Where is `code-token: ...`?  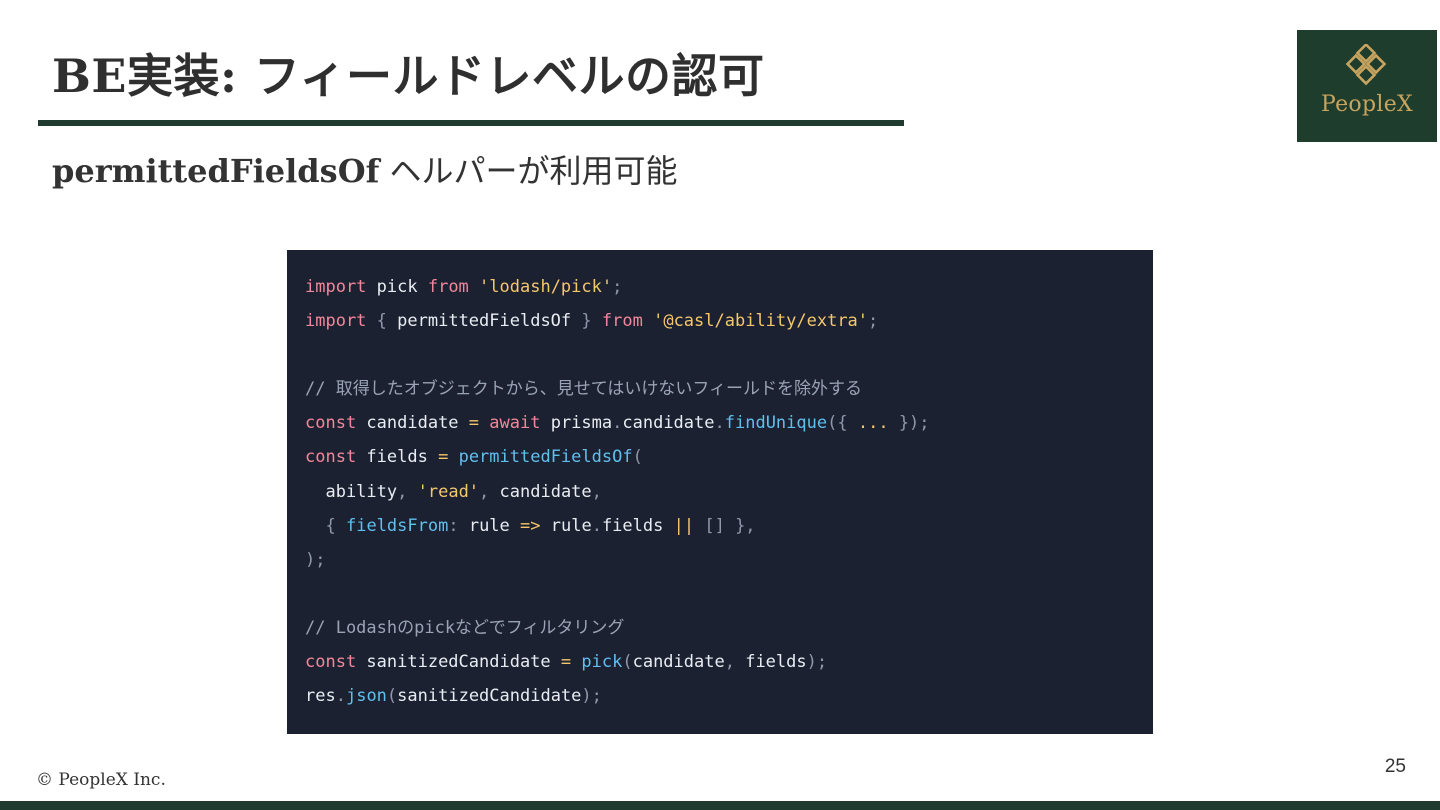 code-token: ... is located at coordinates (873, 423).